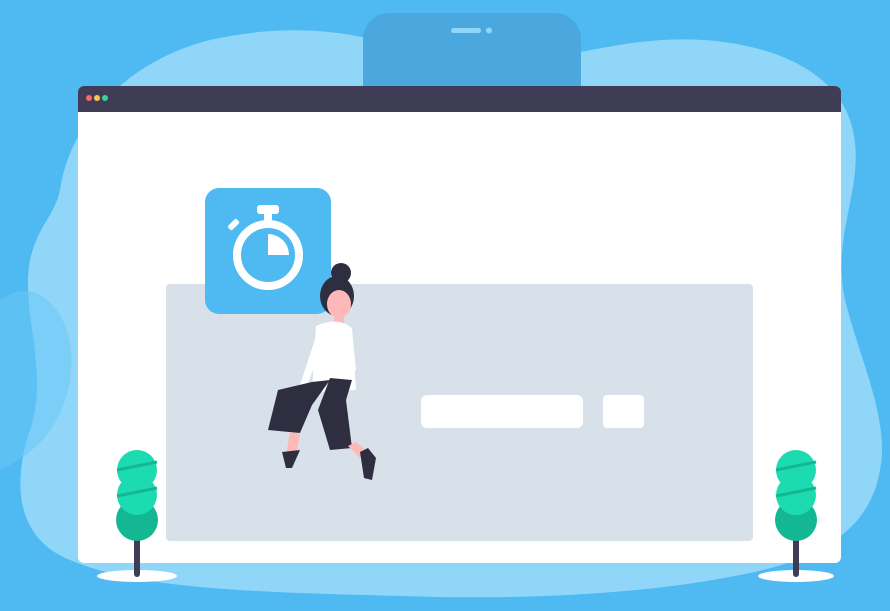 The width and height of the screenshot is (890, 611). Describe the element at coordinates (105, 98) in the screenshot. I see `maximize-dot` at that location.